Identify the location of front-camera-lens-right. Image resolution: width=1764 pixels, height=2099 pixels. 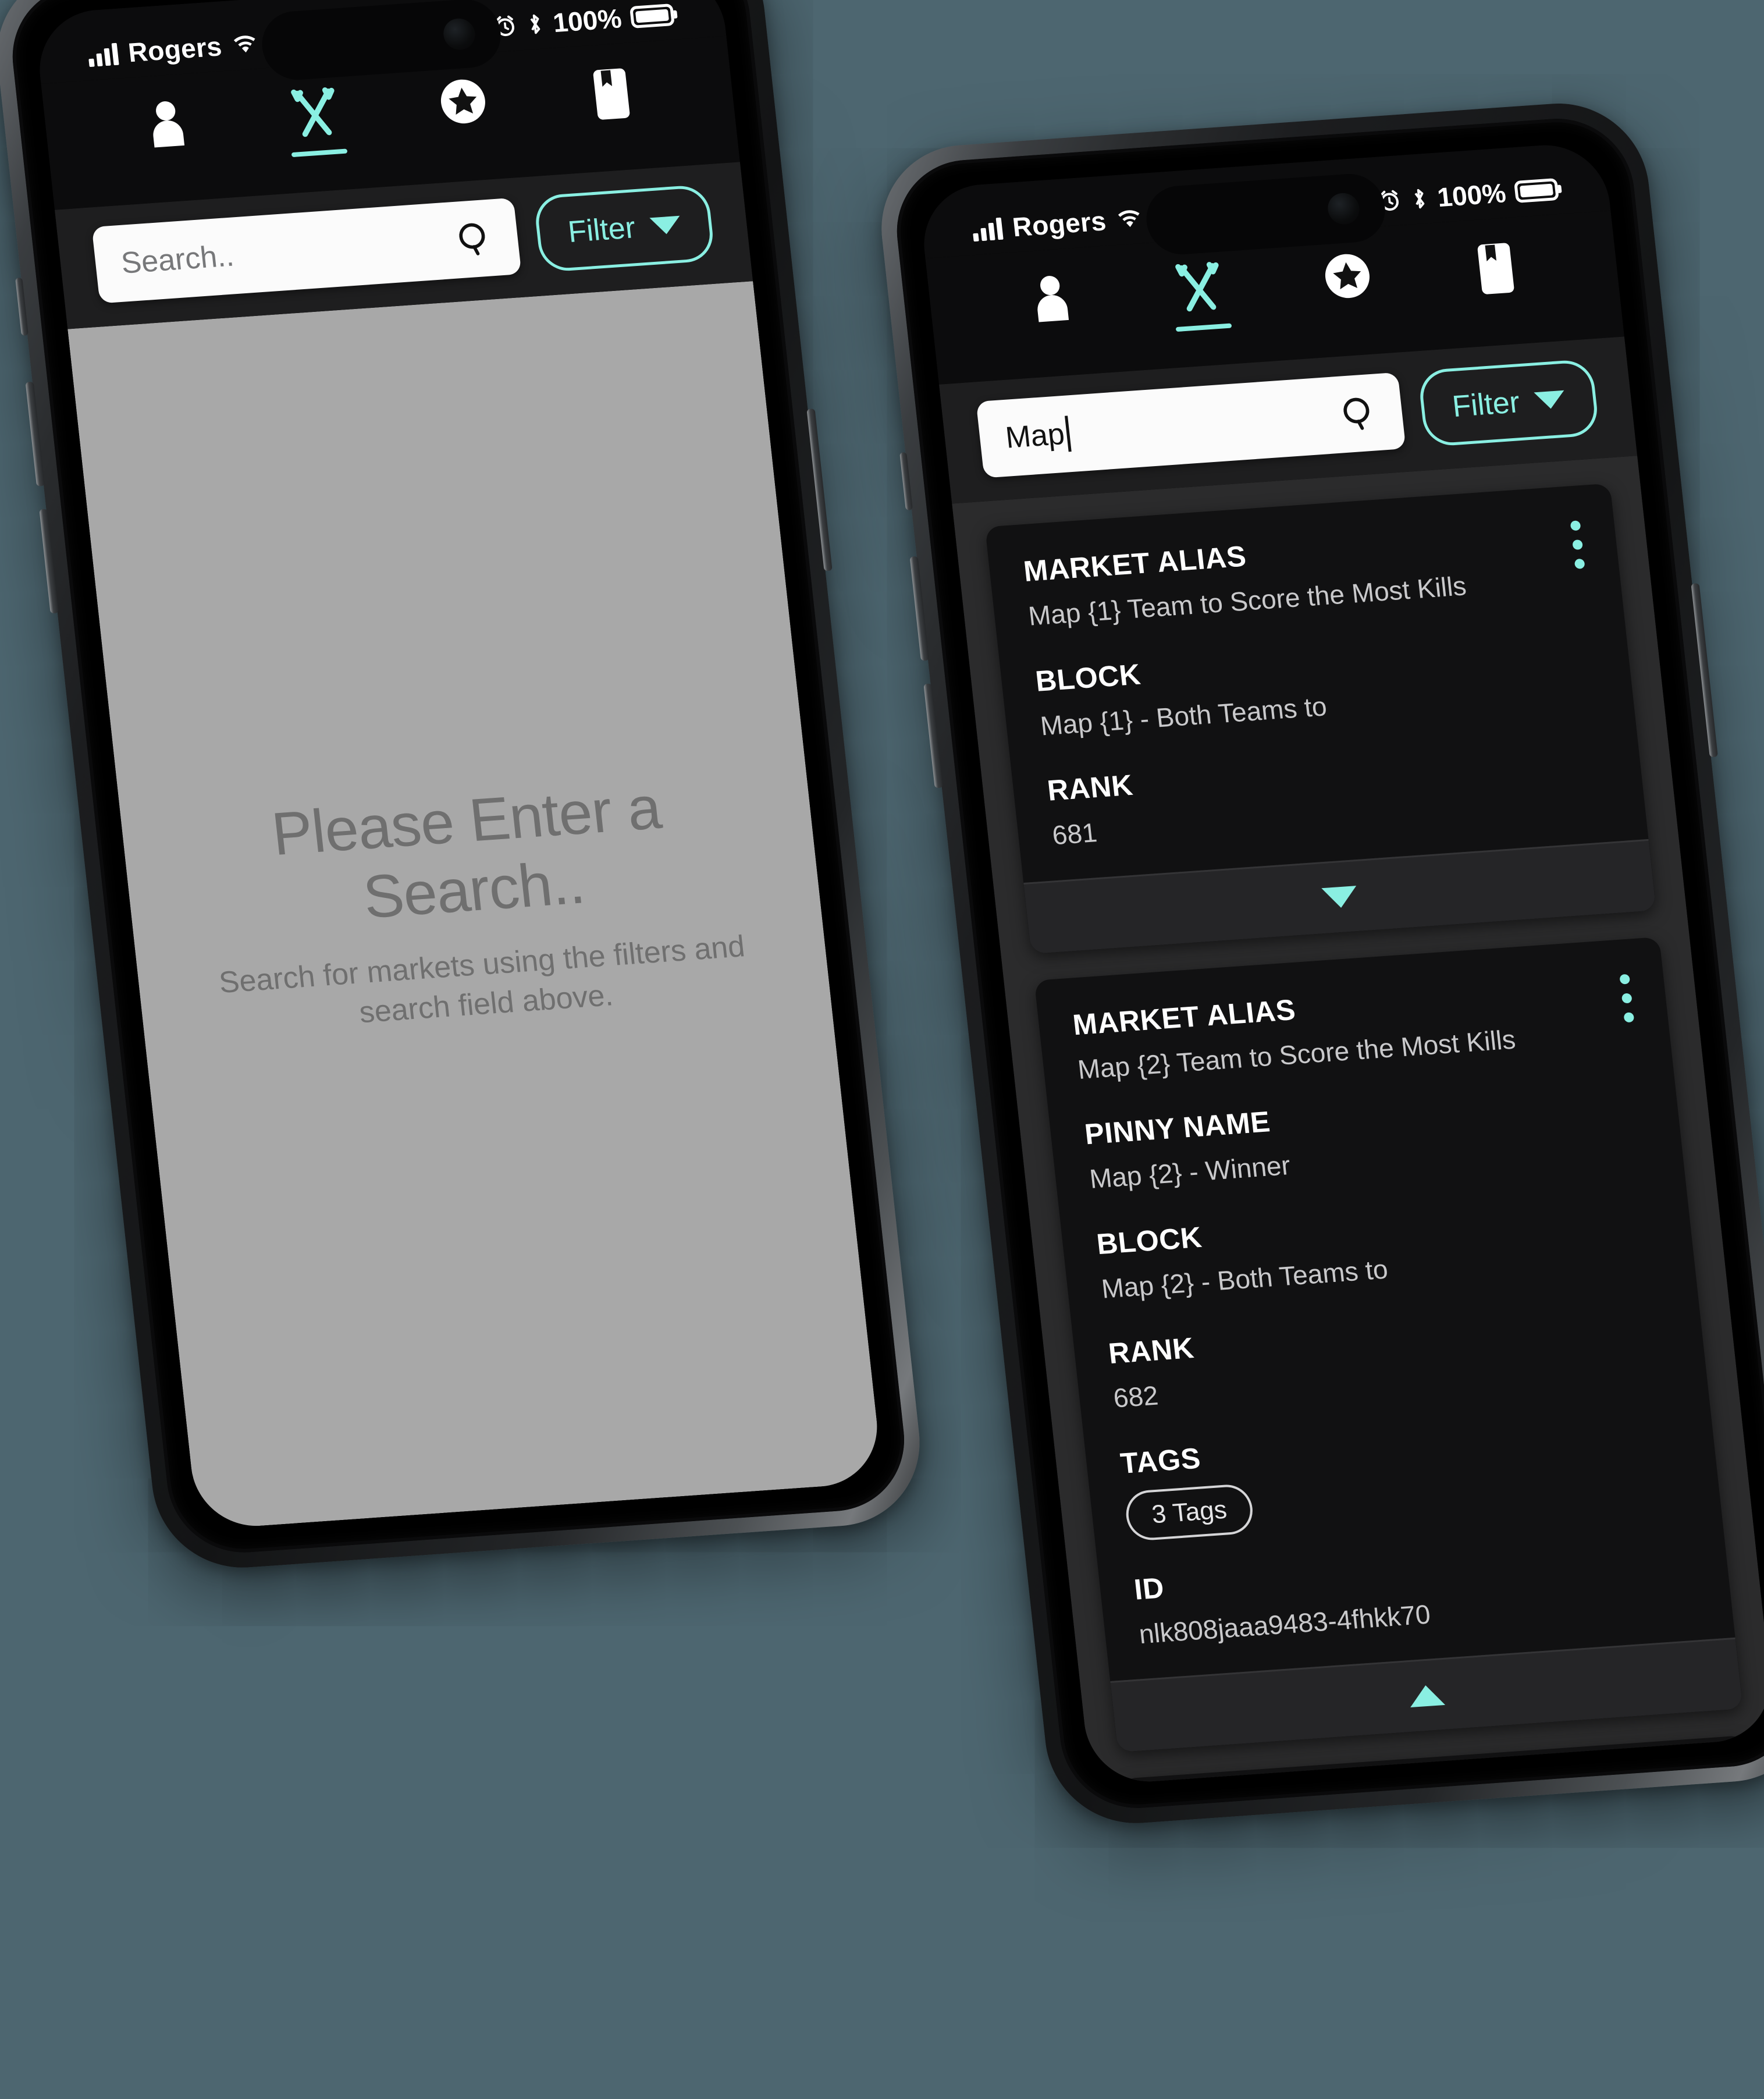
(1343, 208).